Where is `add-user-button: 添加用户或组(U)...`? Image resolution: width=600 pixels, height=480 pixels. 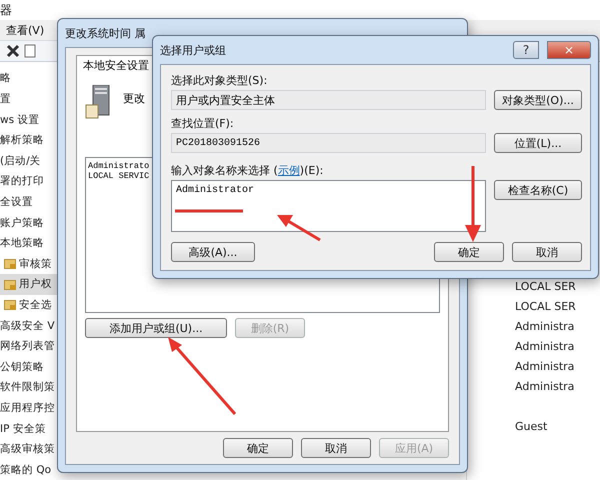
add-user-button: 添加用户或组(U)... is located at coordinates (156, 328).